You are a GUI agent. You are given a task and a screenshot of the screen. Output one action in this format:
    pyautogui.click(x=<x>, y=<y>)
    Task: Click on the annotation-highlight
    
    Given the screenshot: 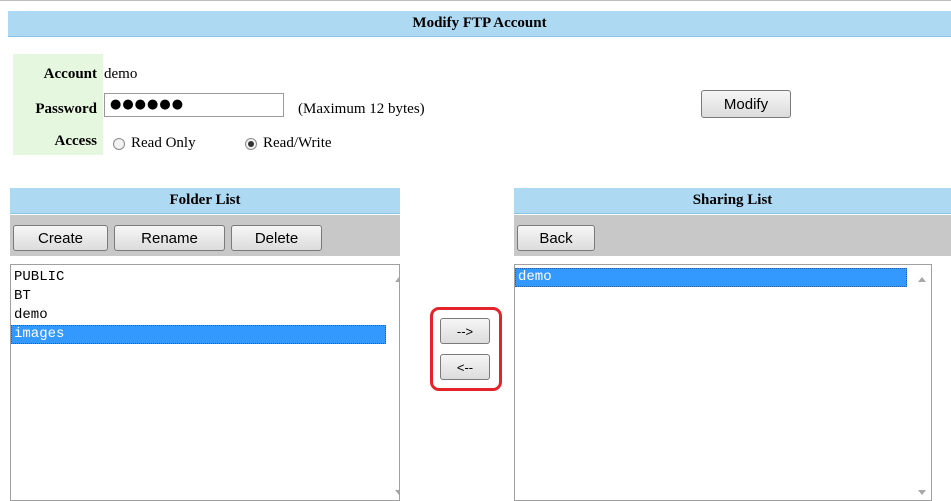 What is the action you would take?
    pyautogui.click(x=466, y=349)
    